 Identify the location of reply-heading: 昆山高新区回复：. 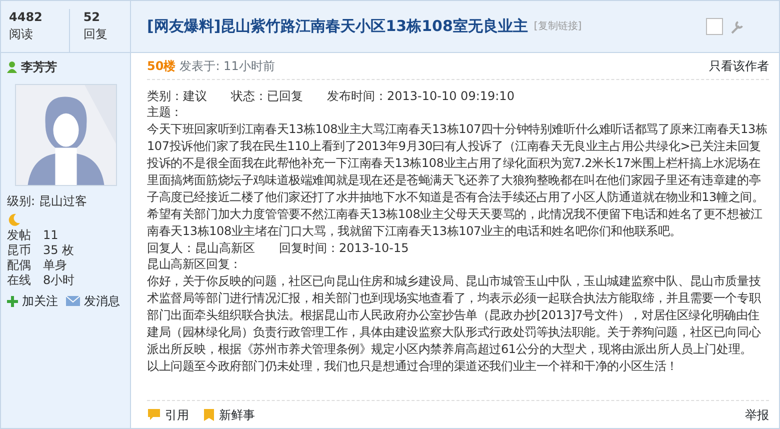
(194, 264).